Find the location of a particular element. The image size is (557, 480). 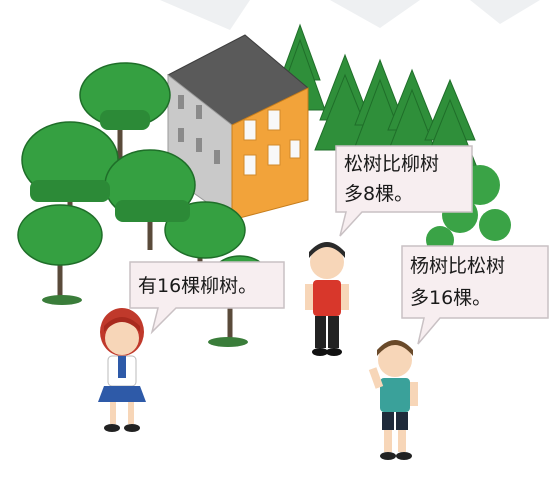

red-boy-line-2: 多8棵。 is located at coordinates (378, 194).